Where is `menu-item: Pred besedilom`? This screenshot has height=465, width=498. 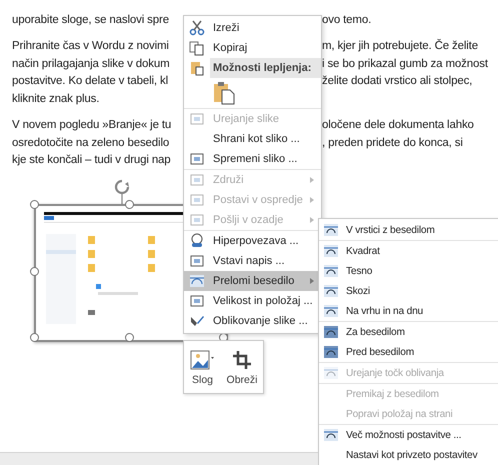 menu-item: Pred besedilom is located at coordinates (408, 352).